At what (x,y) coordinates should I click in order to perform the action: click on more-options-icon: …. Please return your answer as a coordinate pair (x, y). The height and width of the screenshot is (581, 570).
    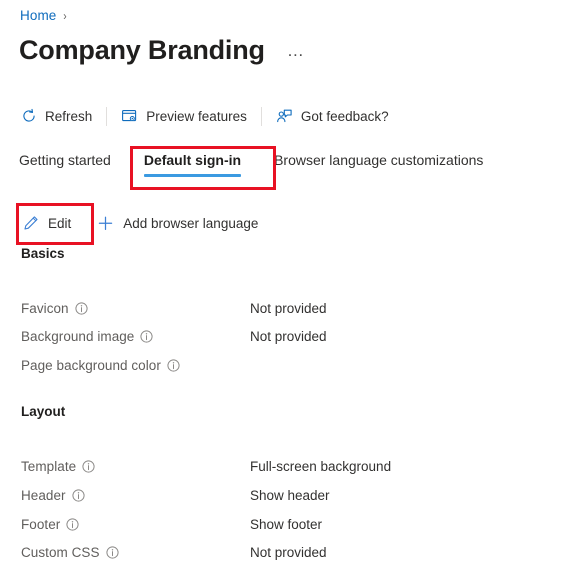
    Looking at the image, I should click on (296, 51).